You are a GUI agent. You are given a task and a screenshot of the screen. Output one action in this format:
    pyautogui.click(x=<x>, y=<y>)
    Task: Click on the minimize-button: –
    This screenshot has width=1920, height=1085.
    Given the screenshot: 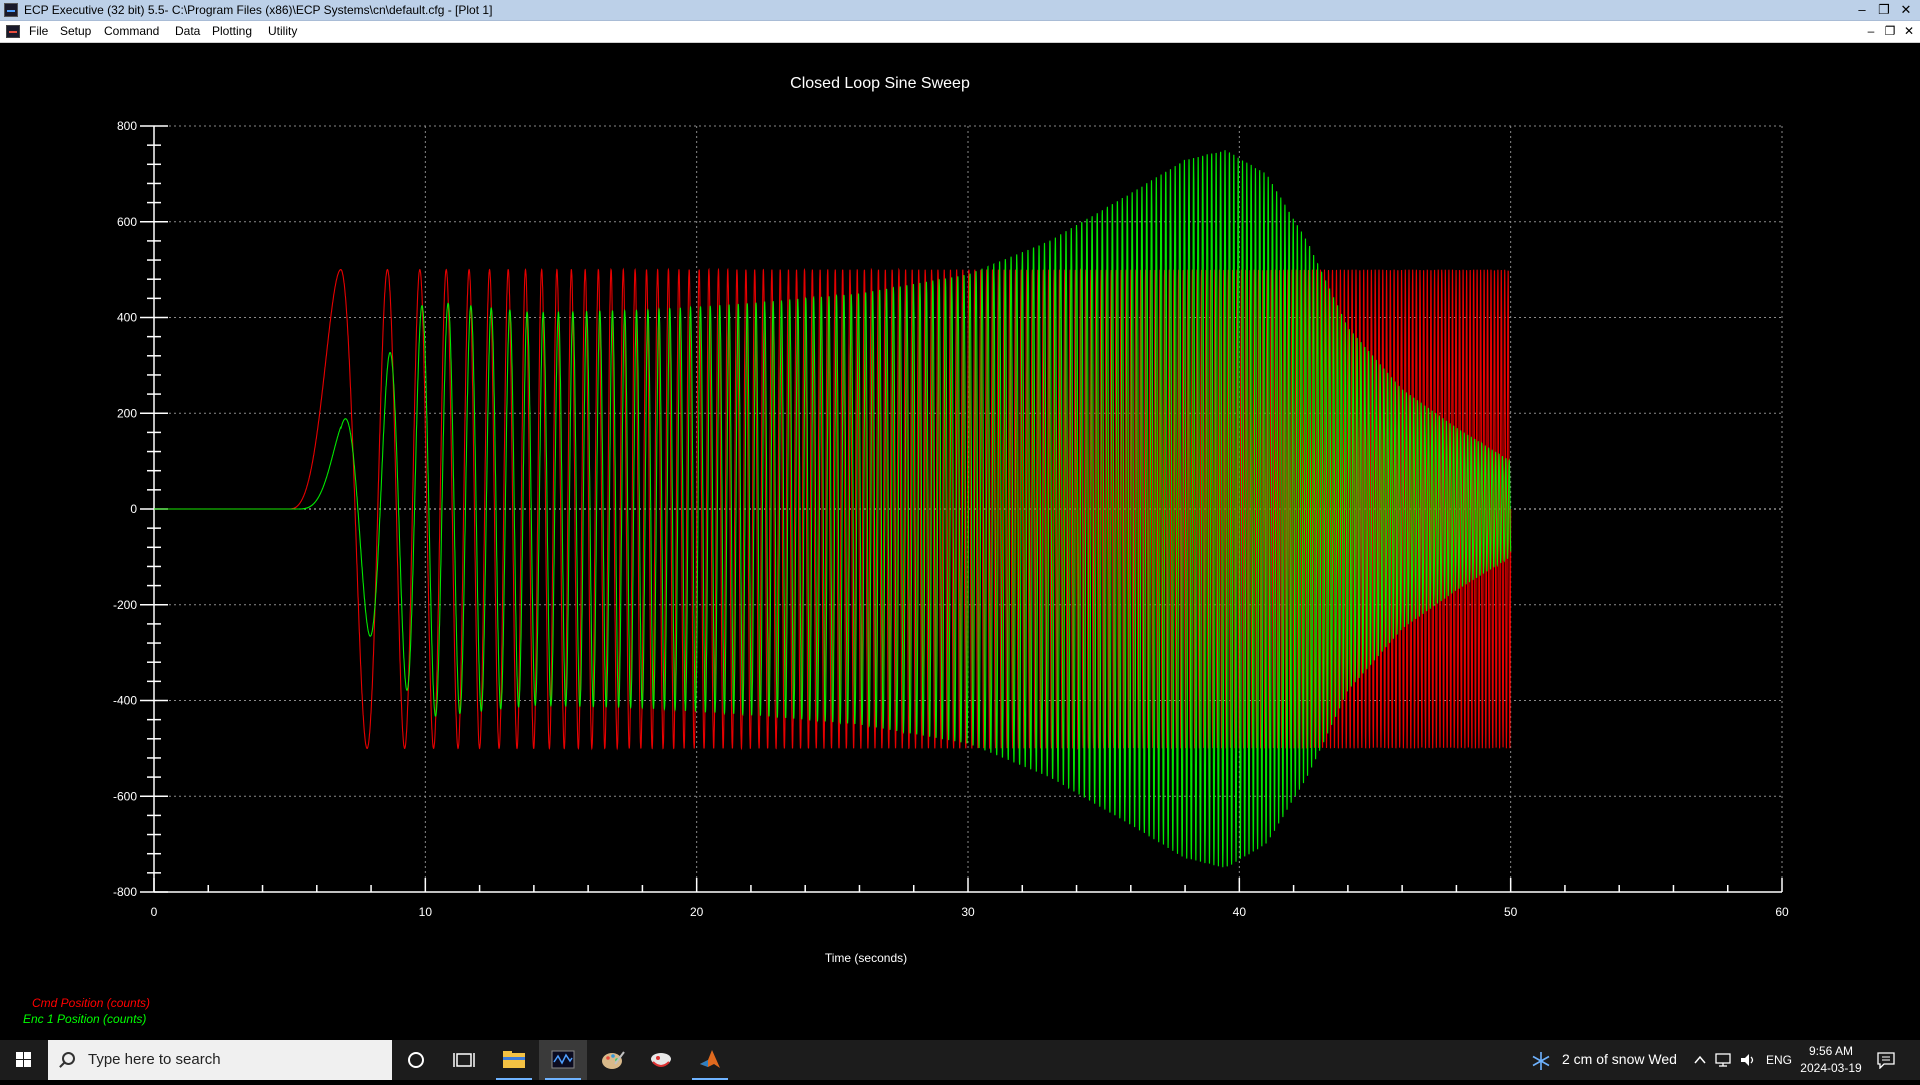 What is the action you would take?
    pyautogui.click(x=1862, y=10)
    